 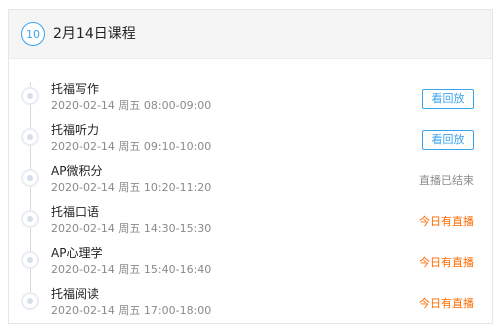 What do you see at coordinates (75, 130) in the screenshot?
I see `course-title: 托福听力` at bounding box center [75, 130].